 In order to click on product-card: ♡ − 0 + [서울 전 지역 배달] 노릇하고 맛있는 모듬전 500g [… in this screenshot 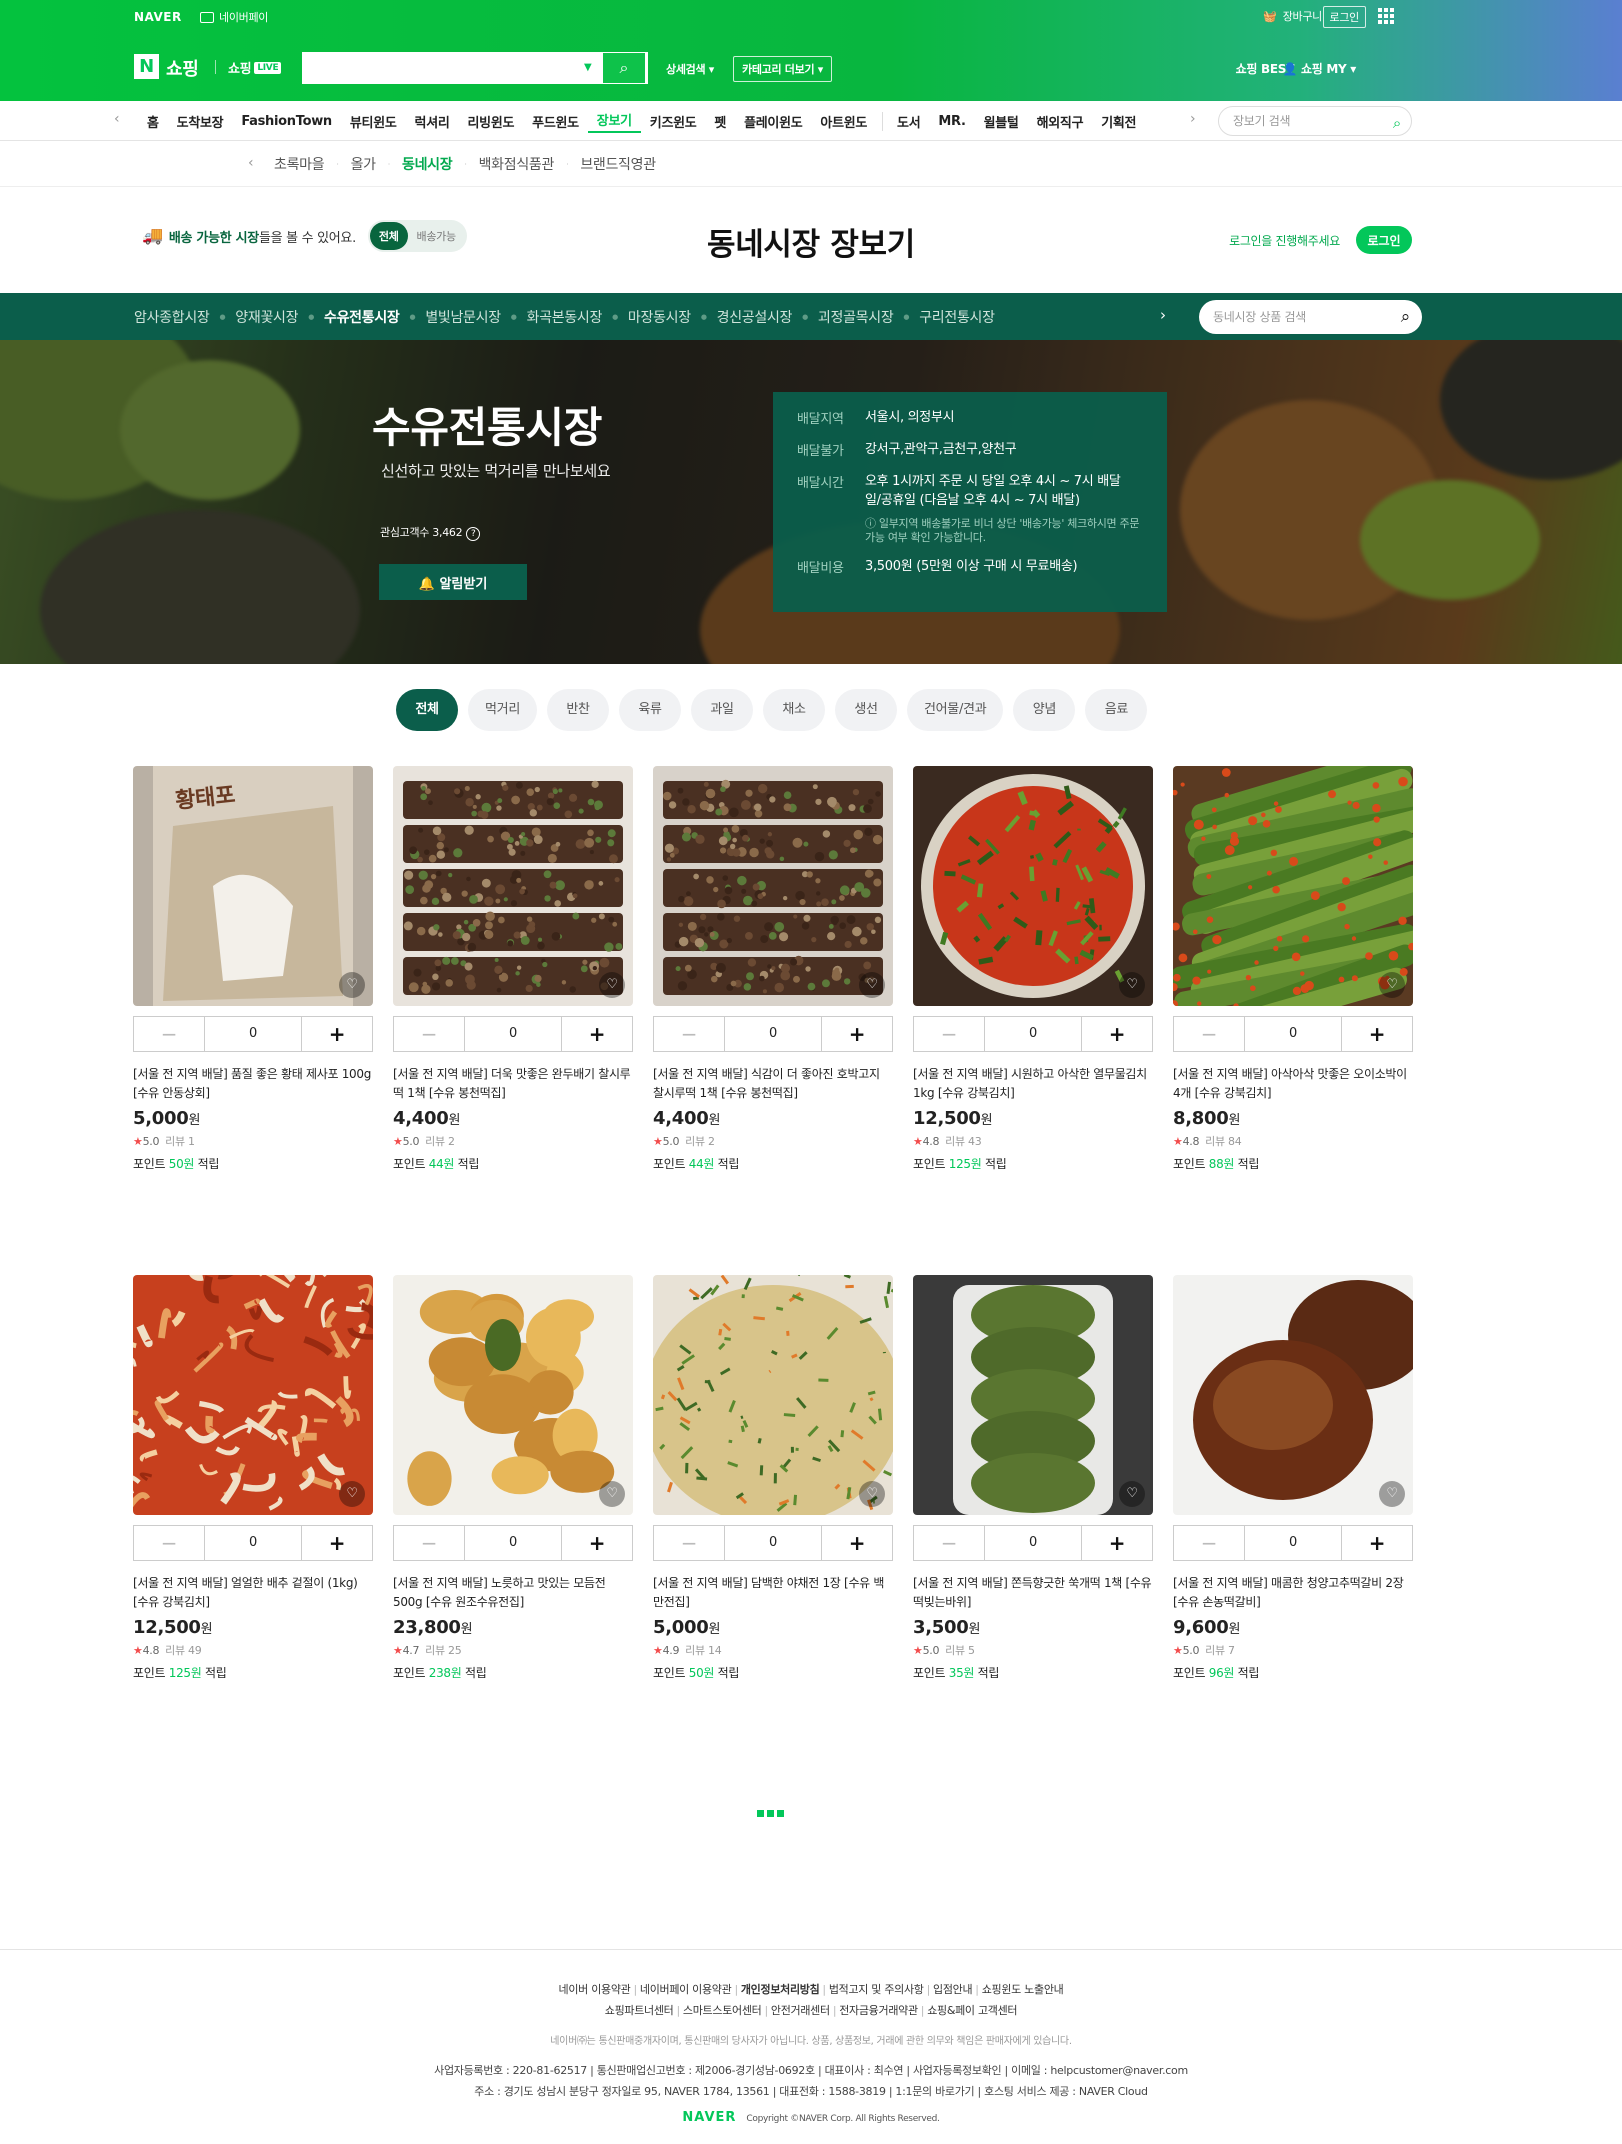, I will do `click(513, 1478)`.